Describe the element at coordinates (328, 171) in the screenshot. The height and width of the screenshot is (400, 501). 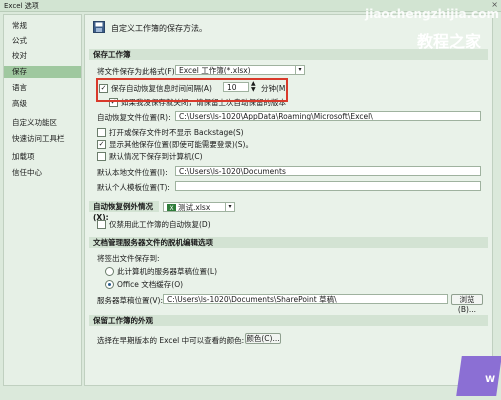
I see `default-local-location-input: C:\Users\ls-1020\Documents` at that location.